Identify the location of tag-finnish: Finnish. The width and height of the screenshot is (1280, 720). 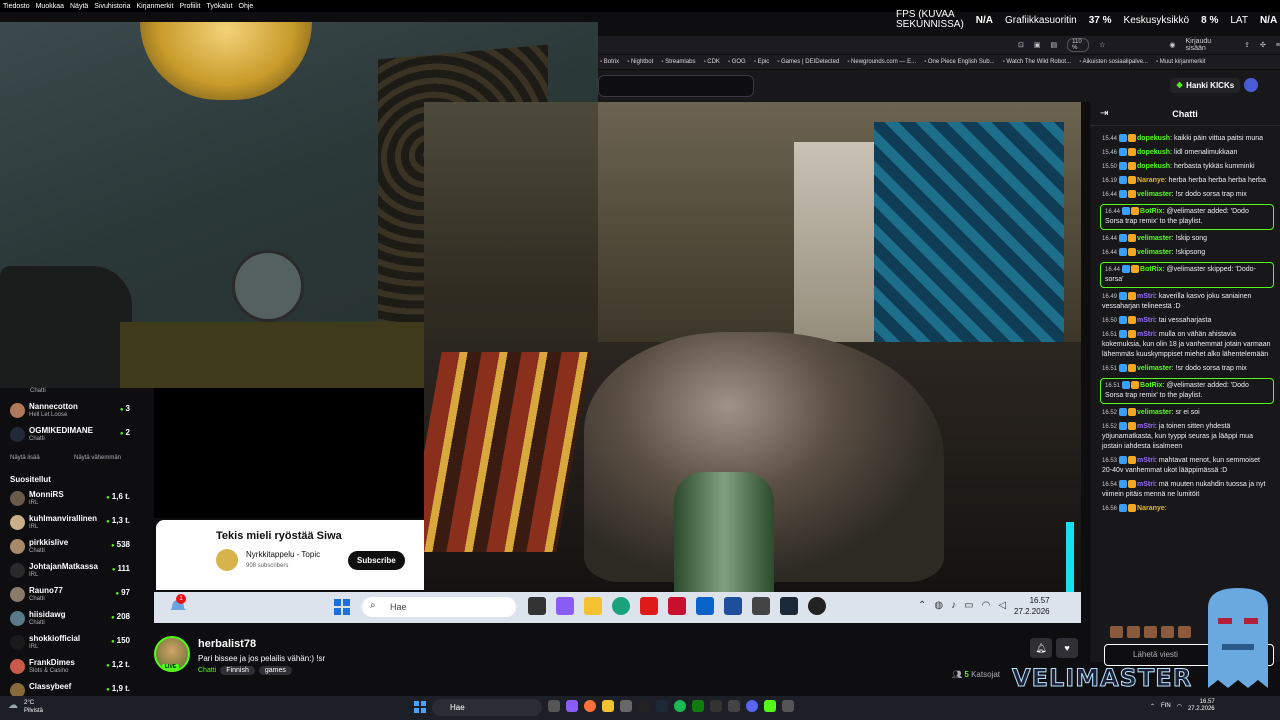
(237, 670).